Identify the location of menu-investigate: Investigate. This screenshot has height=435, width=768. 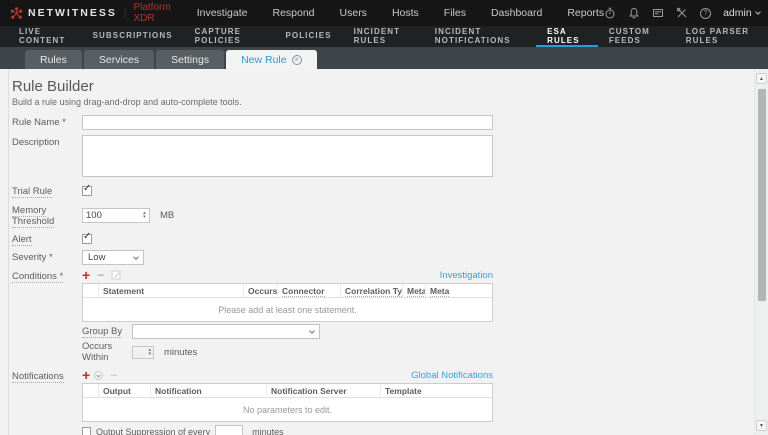
(222, 13).